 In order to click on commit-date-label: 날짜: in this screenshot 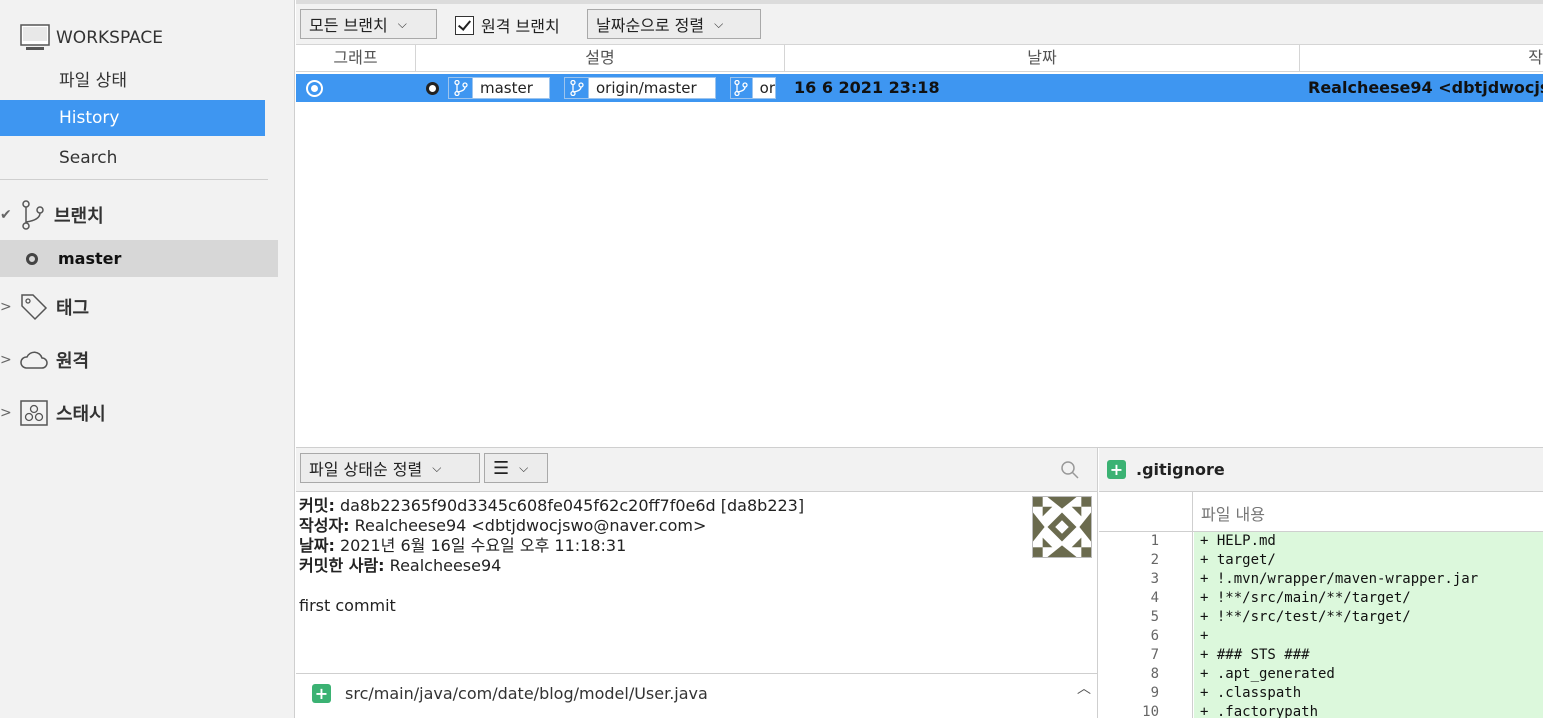, I will do `click(317, 545)`.